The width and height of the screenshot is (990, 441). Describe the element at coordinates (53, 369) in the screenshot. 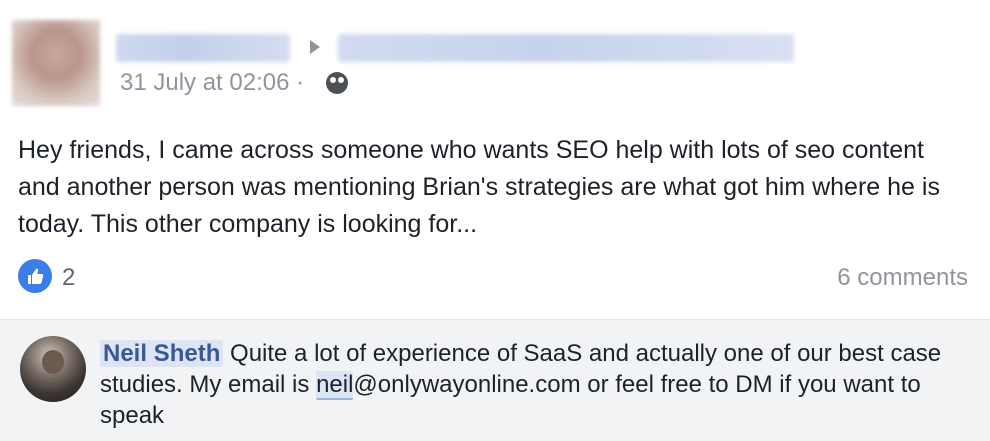

I see `commenter-avatar` at that location.